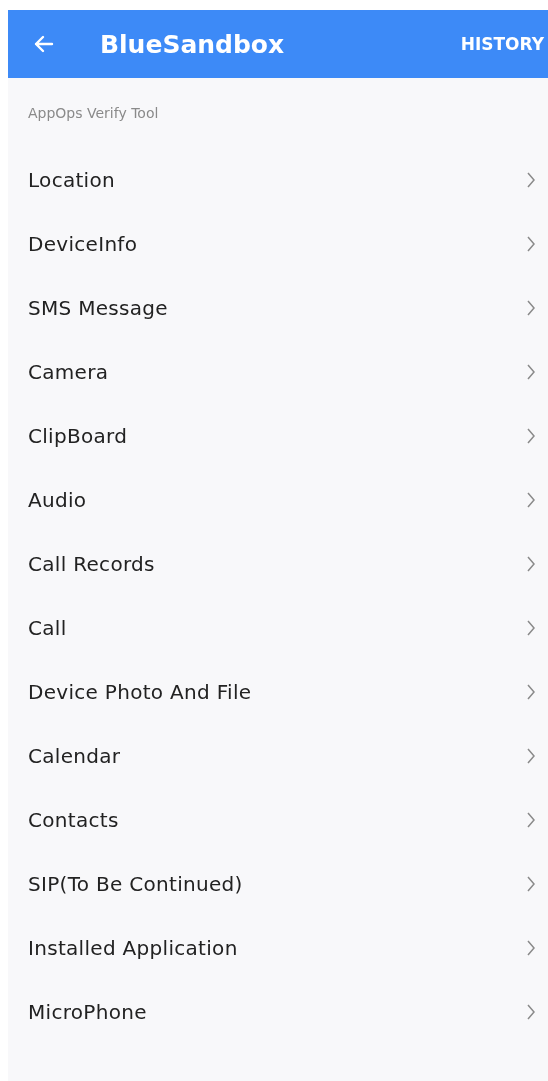  Describe the element at coordinates (73, 820) in the screenshot. I see `item-label: Contacts` at that location.